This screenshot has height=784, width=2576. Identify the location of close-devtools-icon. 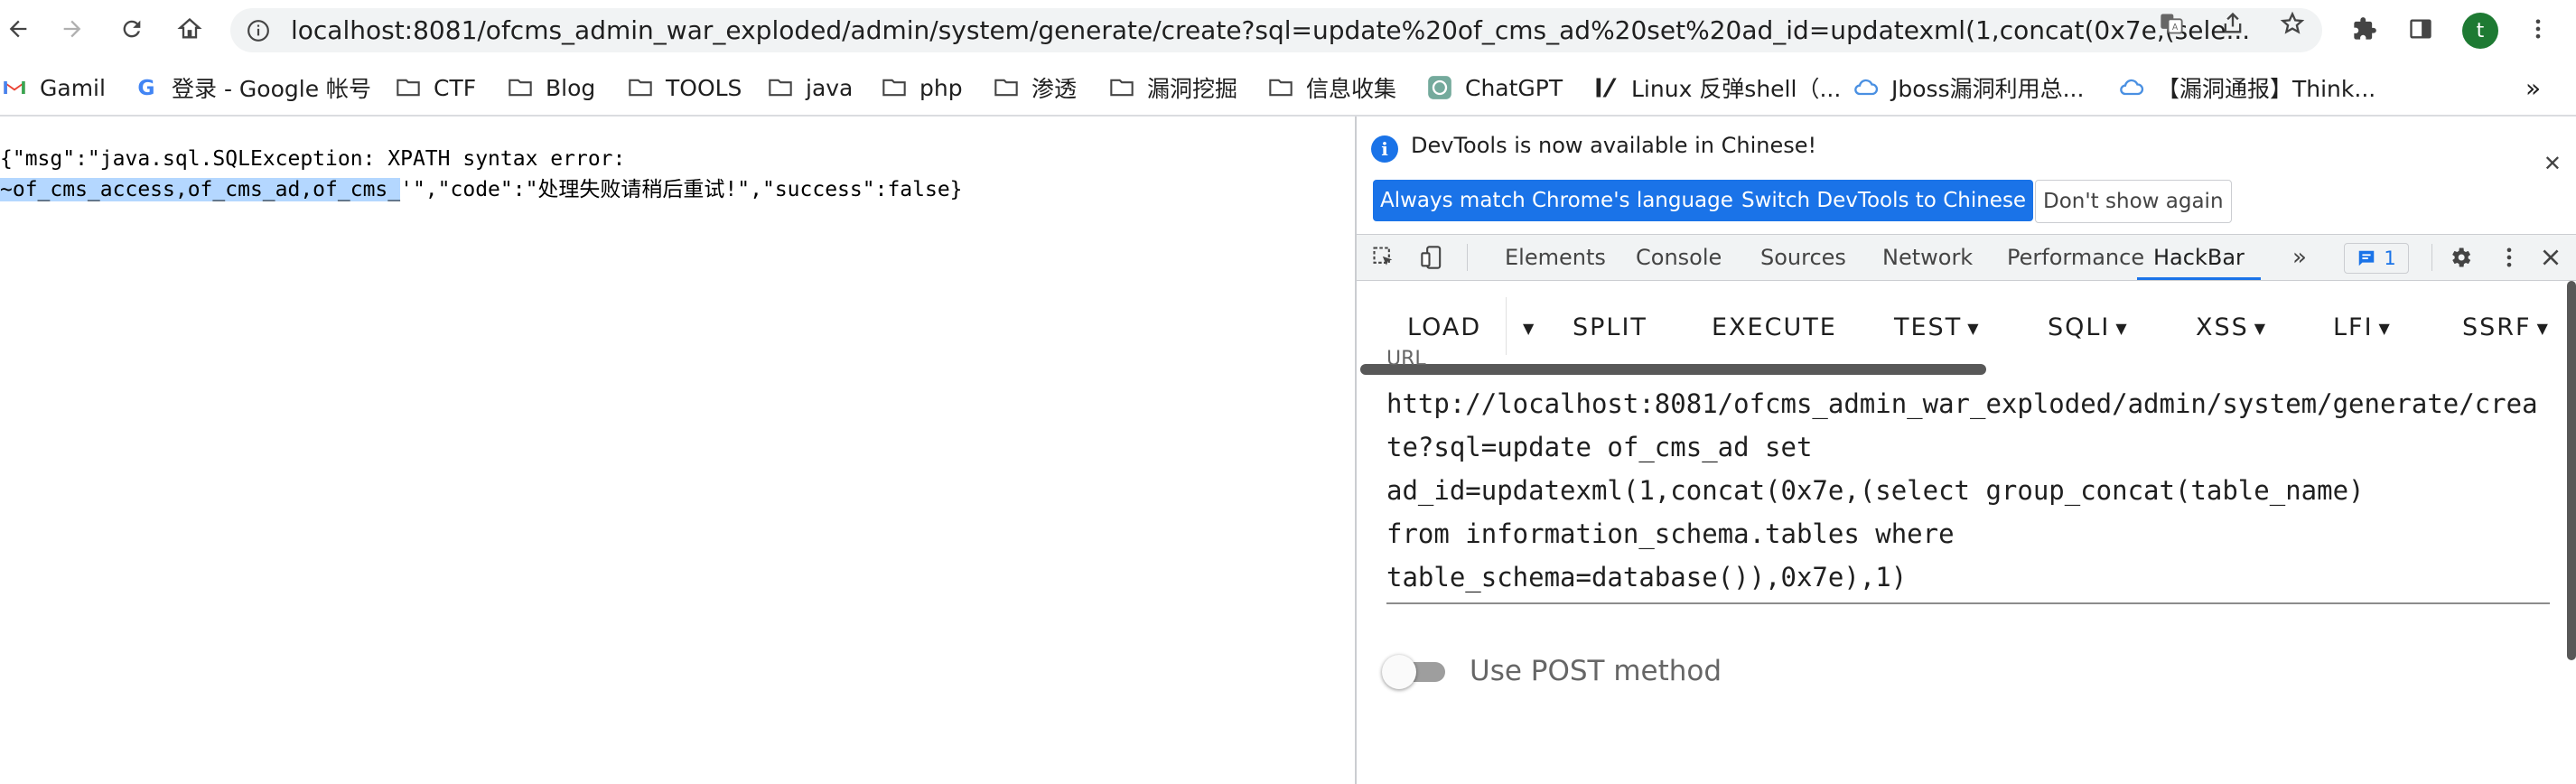
(2550, 257).